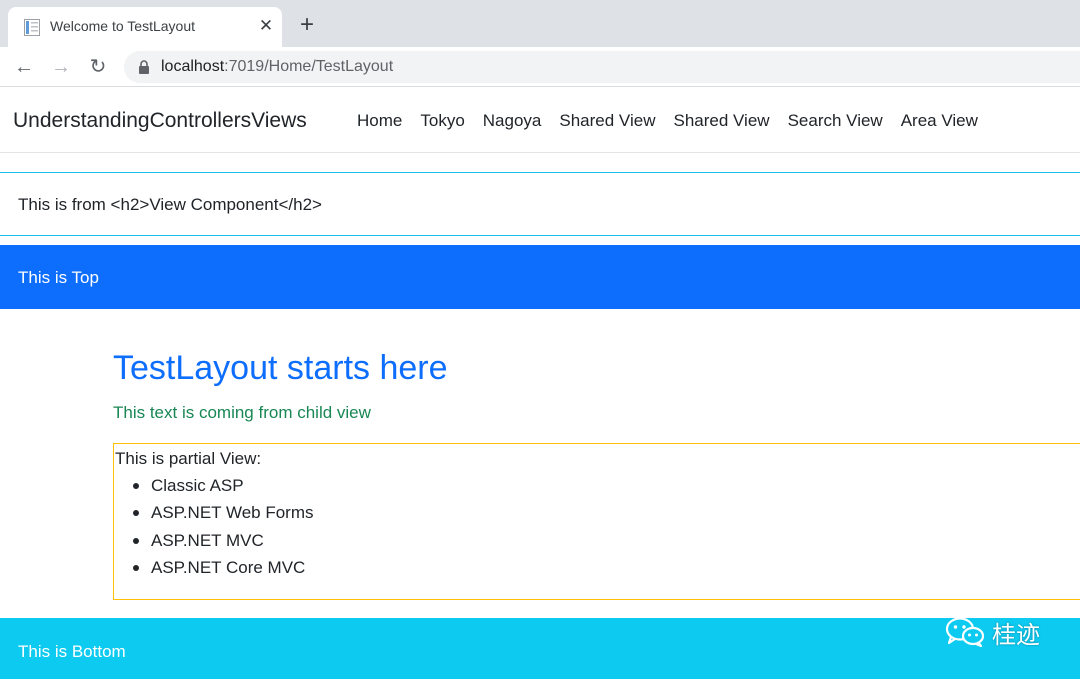 The width and height of the screenshot is (1080, 679). What do you see at coordinates (32, 27) in the screenshot?
I see `page-favicon-icon` at bounding box center [32, 27].